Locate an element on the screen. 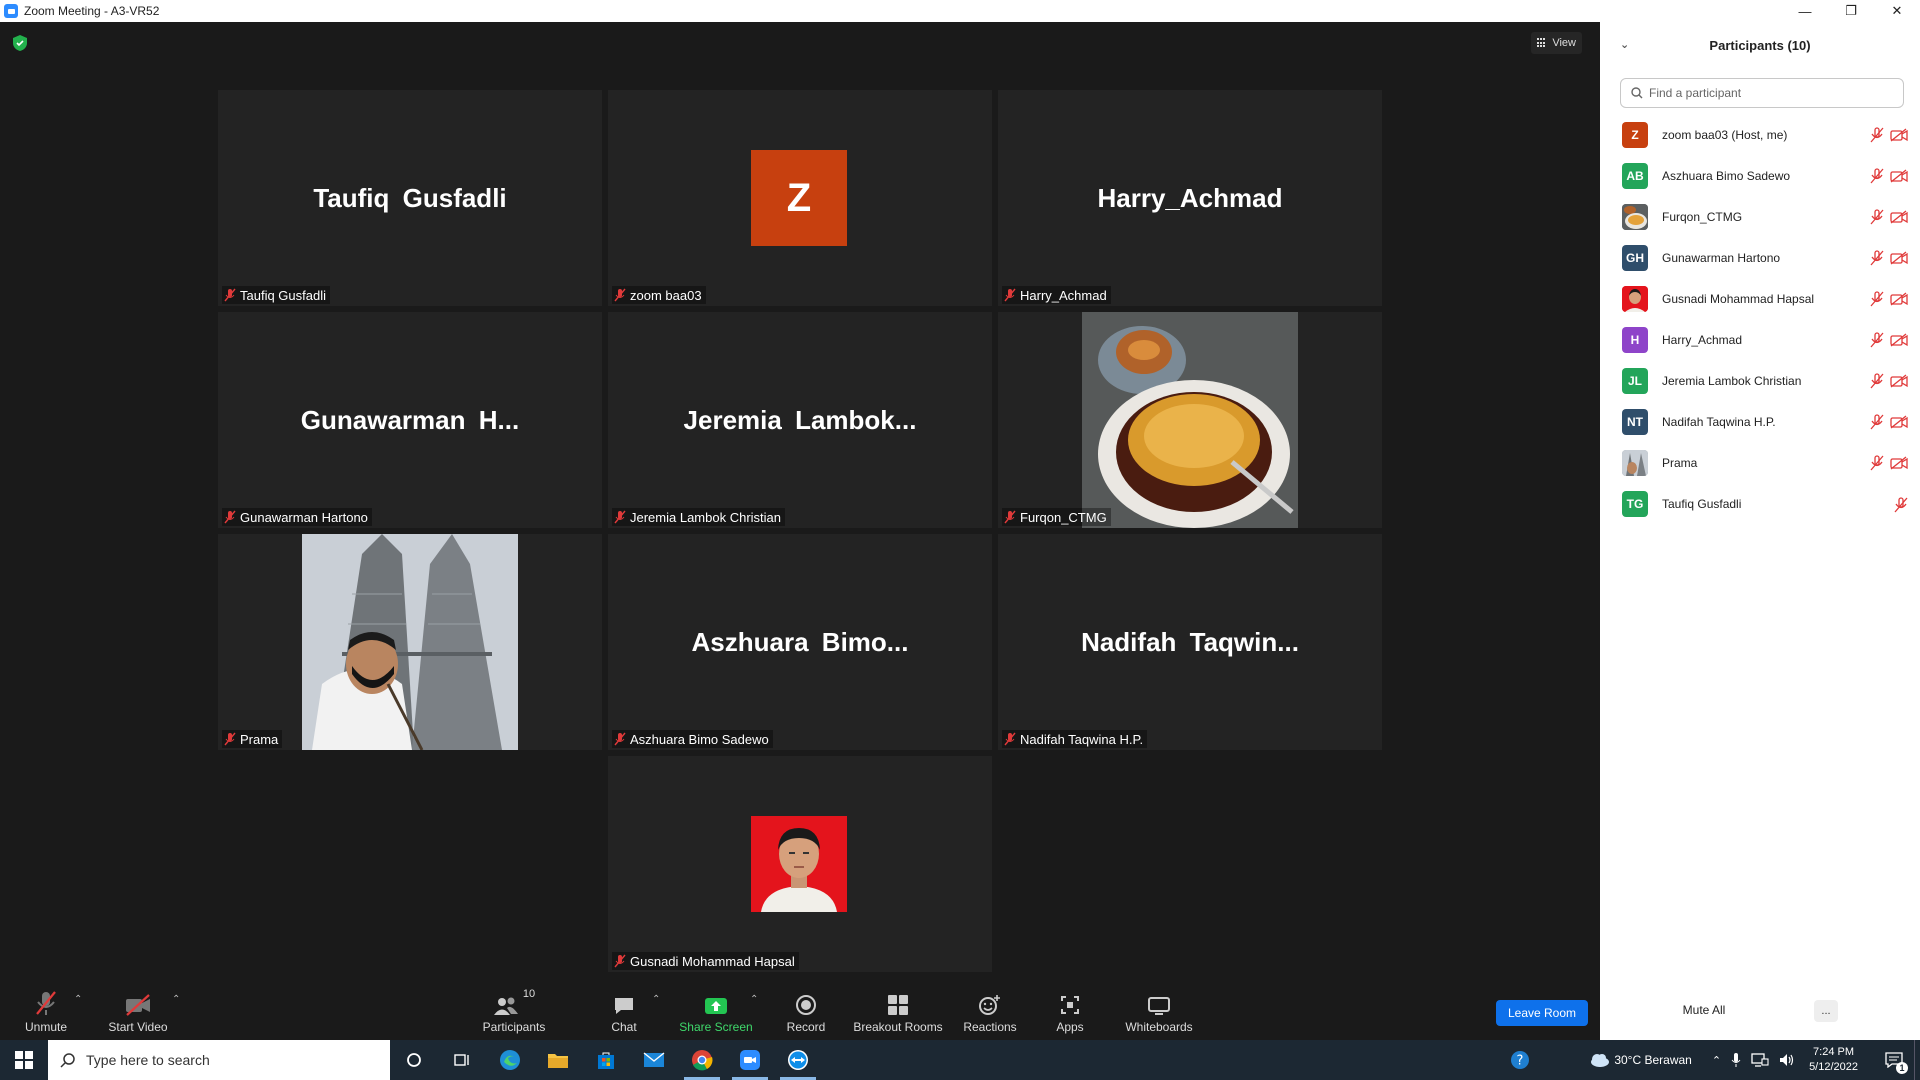 This screenshot has height=1080, width=1920. network-icon is located at coordinates (1760, 1060).